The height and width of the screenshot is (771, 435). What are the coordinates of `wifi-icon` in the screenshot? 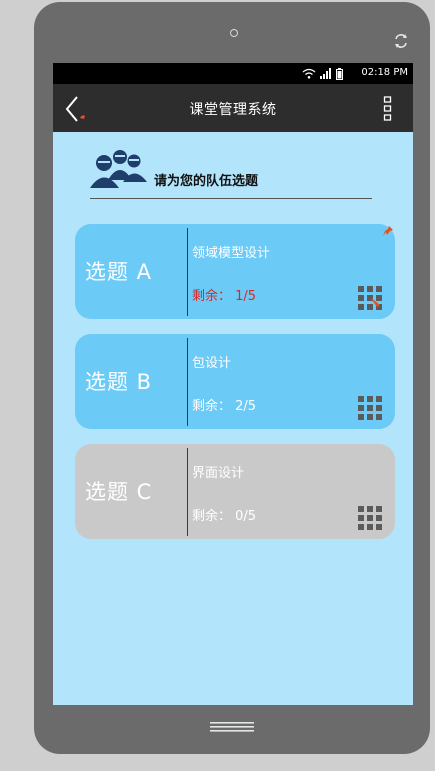 It's located at (309, 73).